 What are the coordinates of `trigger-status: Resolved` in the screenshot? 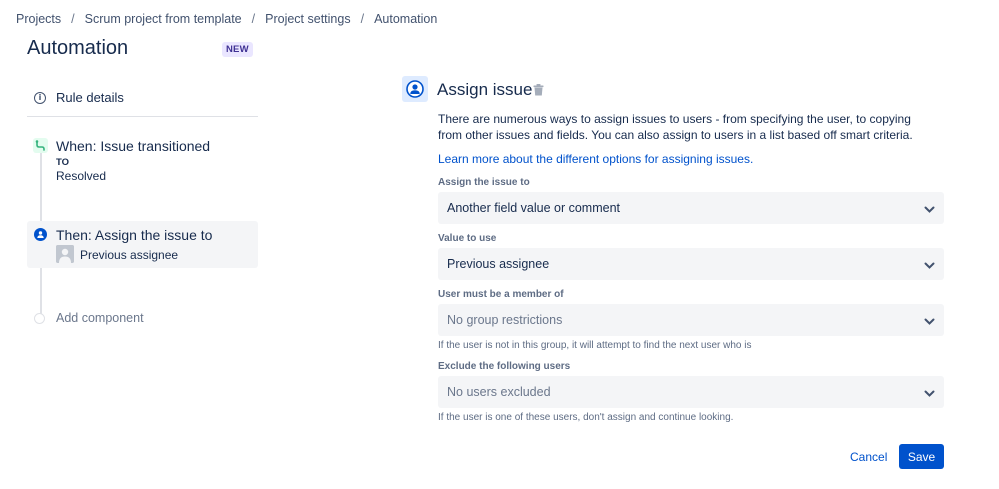 It's located at (81, 176).